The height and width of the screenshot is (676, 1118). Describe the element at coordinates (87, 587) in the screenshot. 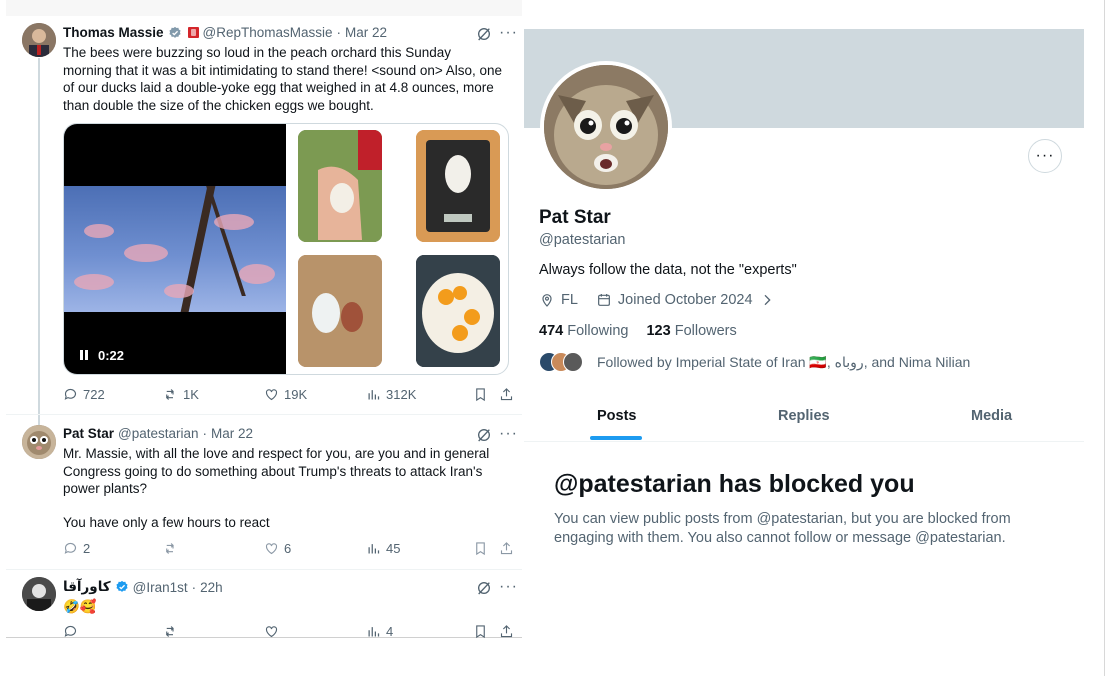

I see `author-name: کاورآقا` at that location.